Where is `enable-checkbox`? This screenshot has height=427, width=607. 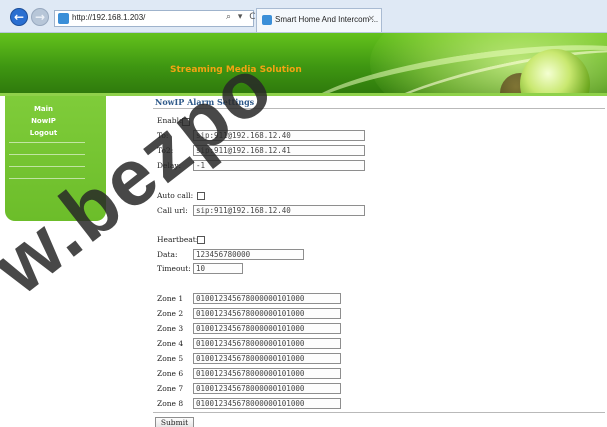 enable-checkbox is located at coordinates (186, 122).